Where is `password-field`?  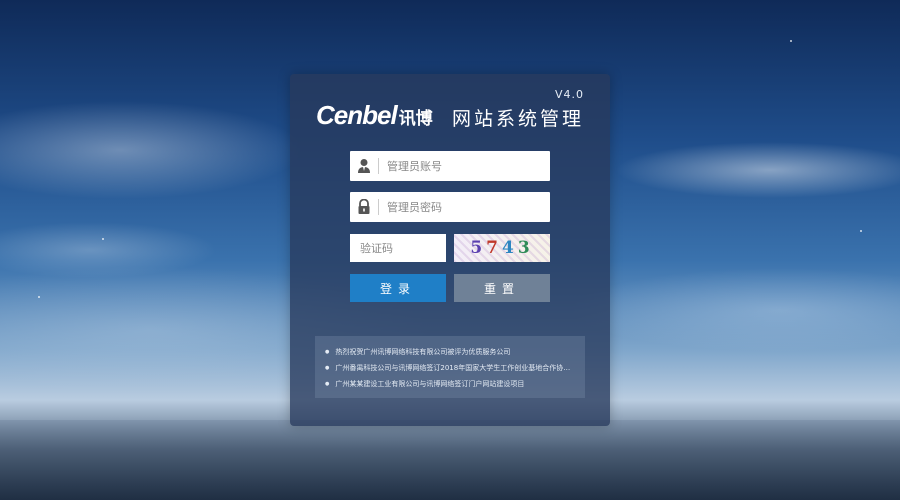 password-field is located at coordinates (450, 207).